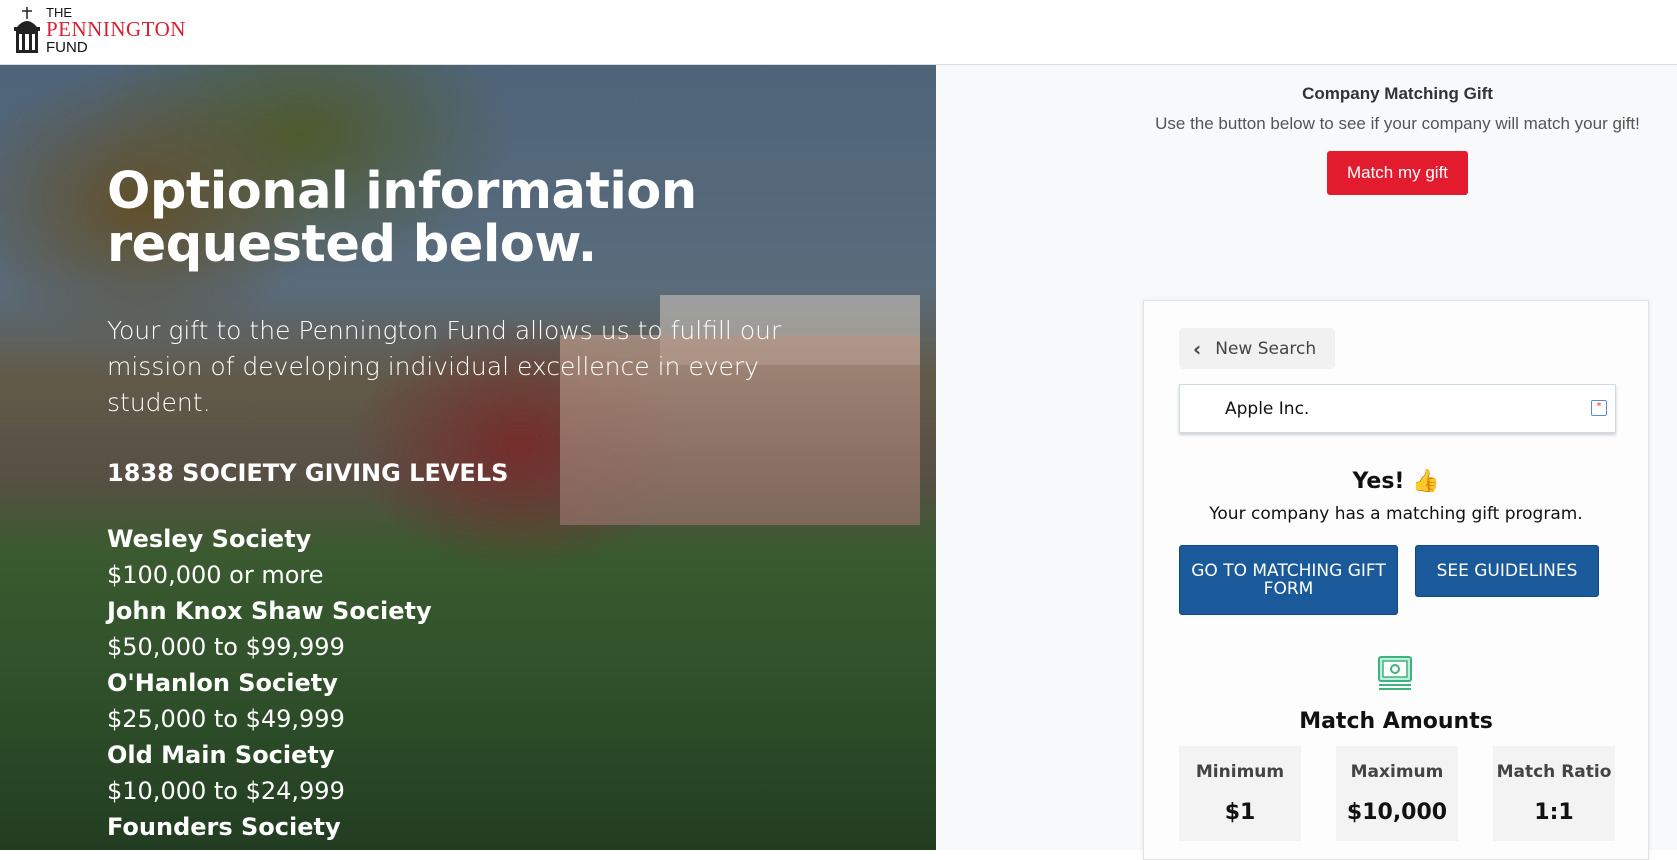  What do you see at coordinates (838, 32) in the screenshot?
I see `site-header: THE PENNINGTON FUND` at bounding box center [838, 32].